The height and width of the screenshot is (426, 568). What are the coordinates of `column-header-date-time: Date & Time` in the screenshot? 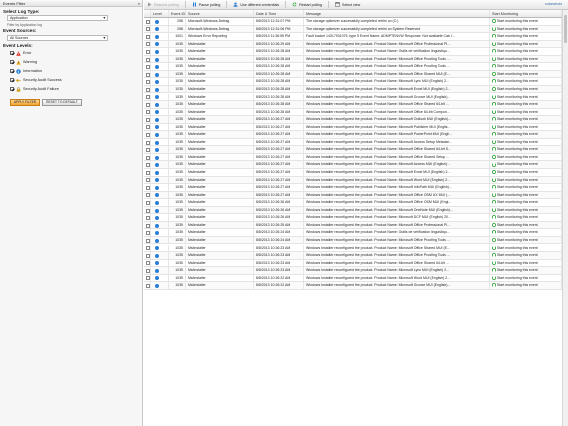 It's located at (279, 13).